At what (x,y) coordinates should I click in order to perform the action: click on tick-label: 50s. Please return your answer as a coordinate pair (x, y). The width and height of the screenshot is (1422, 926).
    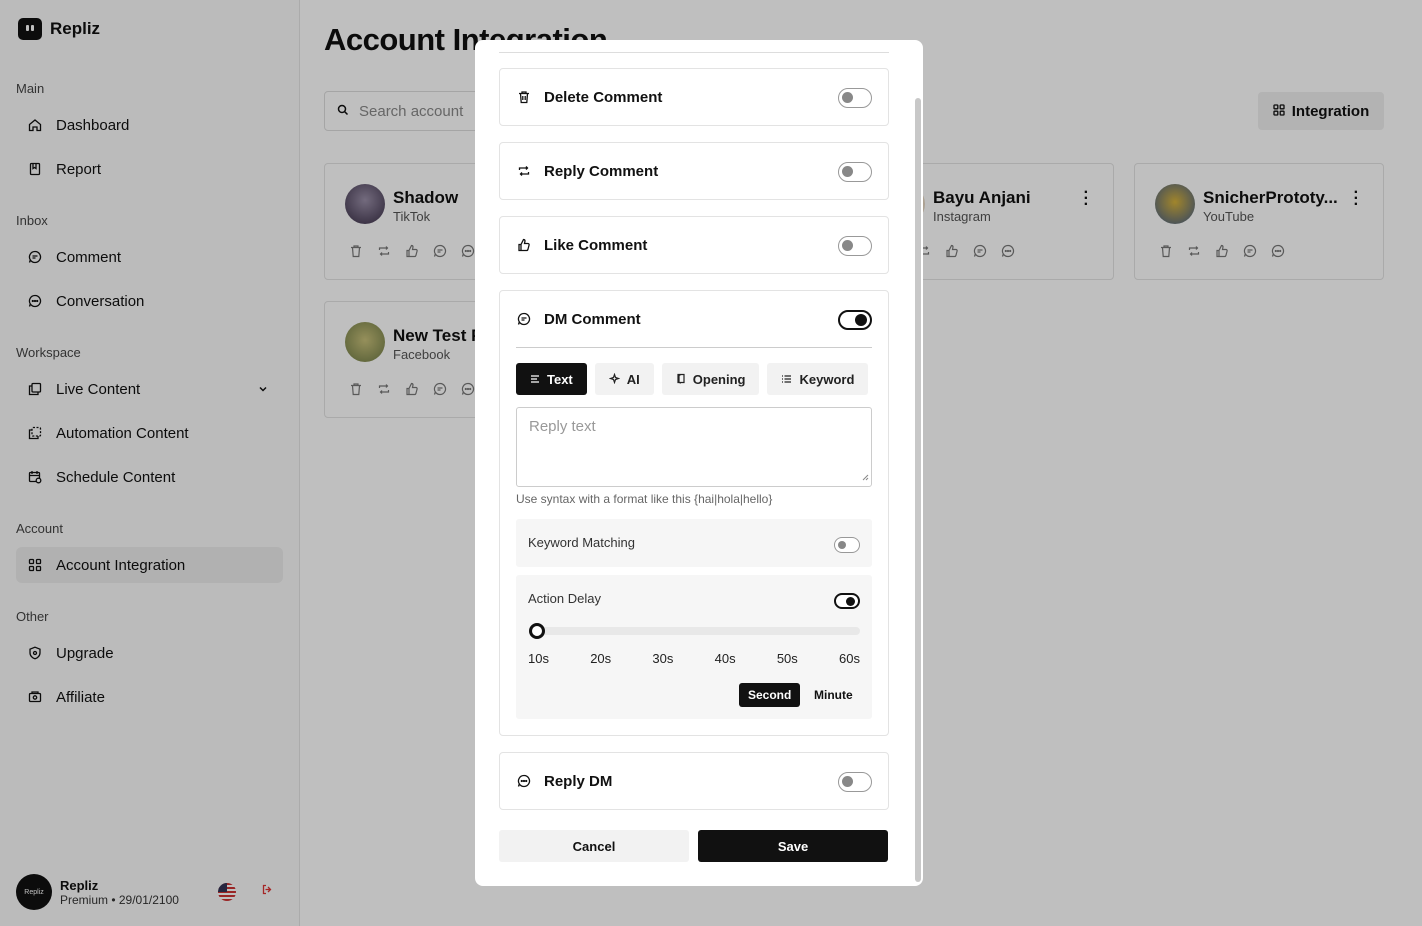
    Looking at the image, I should click on (787, 658).